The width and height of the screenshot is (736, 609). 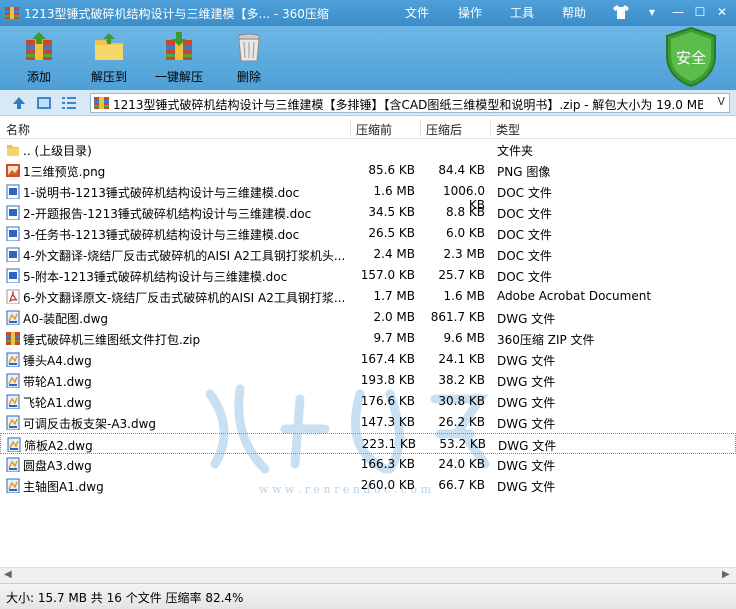 I want to click on file-name: 筛板A2.dwg, so click(x=58, y=446).